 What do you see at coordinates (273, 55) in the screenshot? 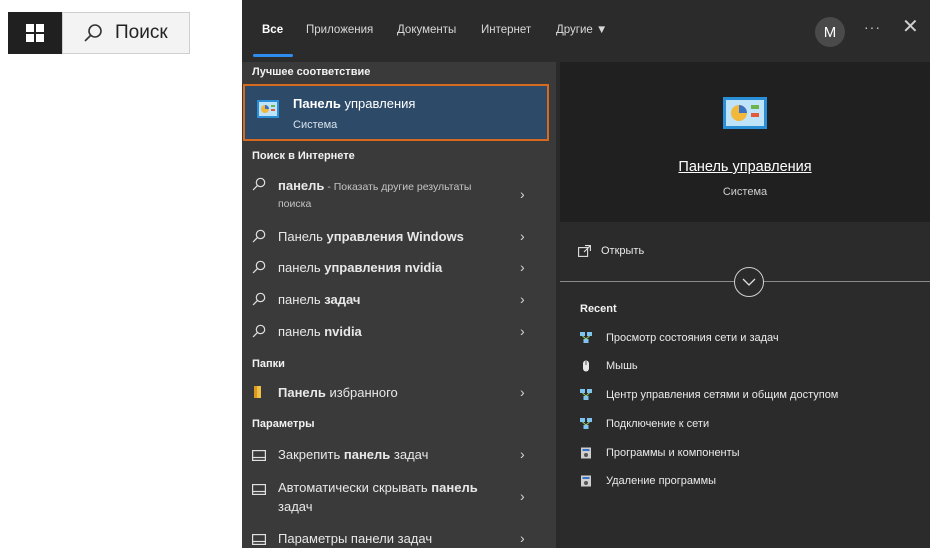
I see `active-tab-indicator` at bounding box center [273, 55].